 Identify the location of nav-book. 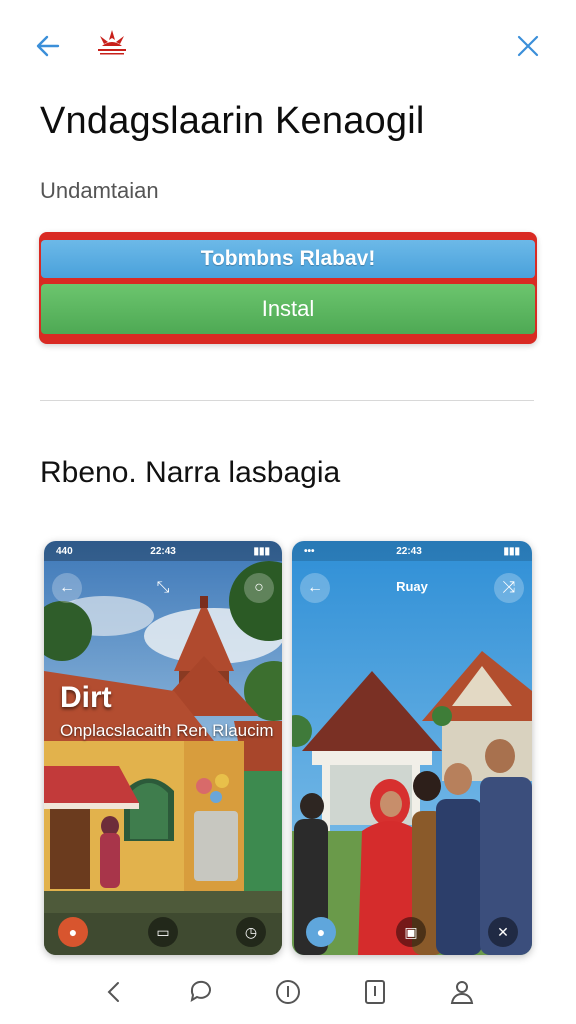
(375, 992).